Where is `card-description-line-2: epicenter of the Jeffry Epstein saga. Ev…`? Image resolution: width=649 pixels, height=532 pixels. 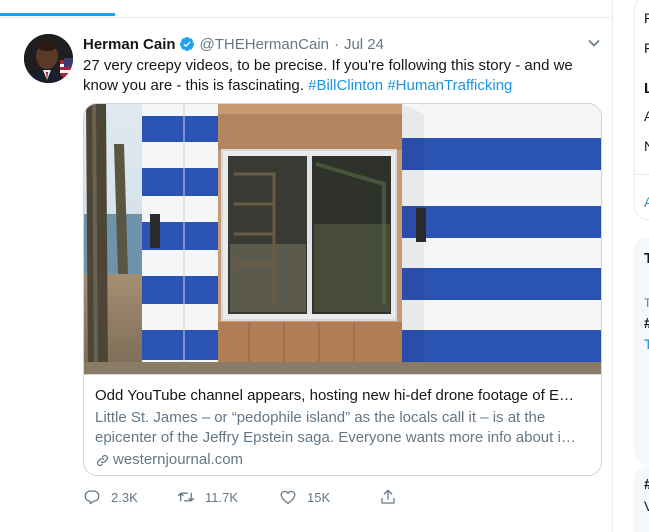
card-description-line-2: epicenter of the Jeffry Epstein saga. Ev… is located at coordinates (335, 437).